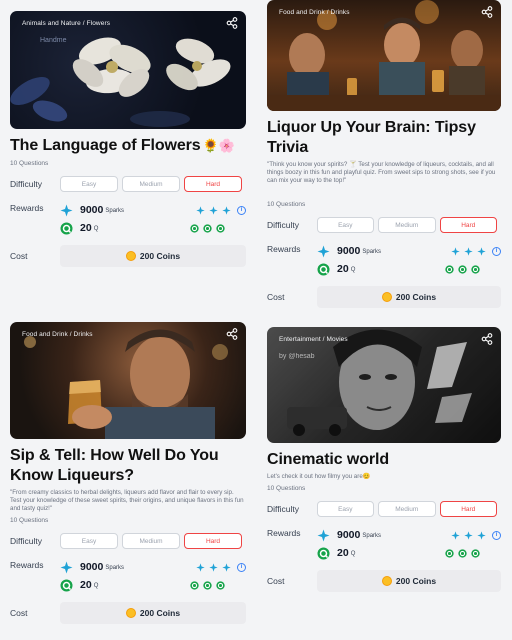  I want to click on quiz-image-flowers: Animals and Nature / Flowers Handme, so click(128, 70).